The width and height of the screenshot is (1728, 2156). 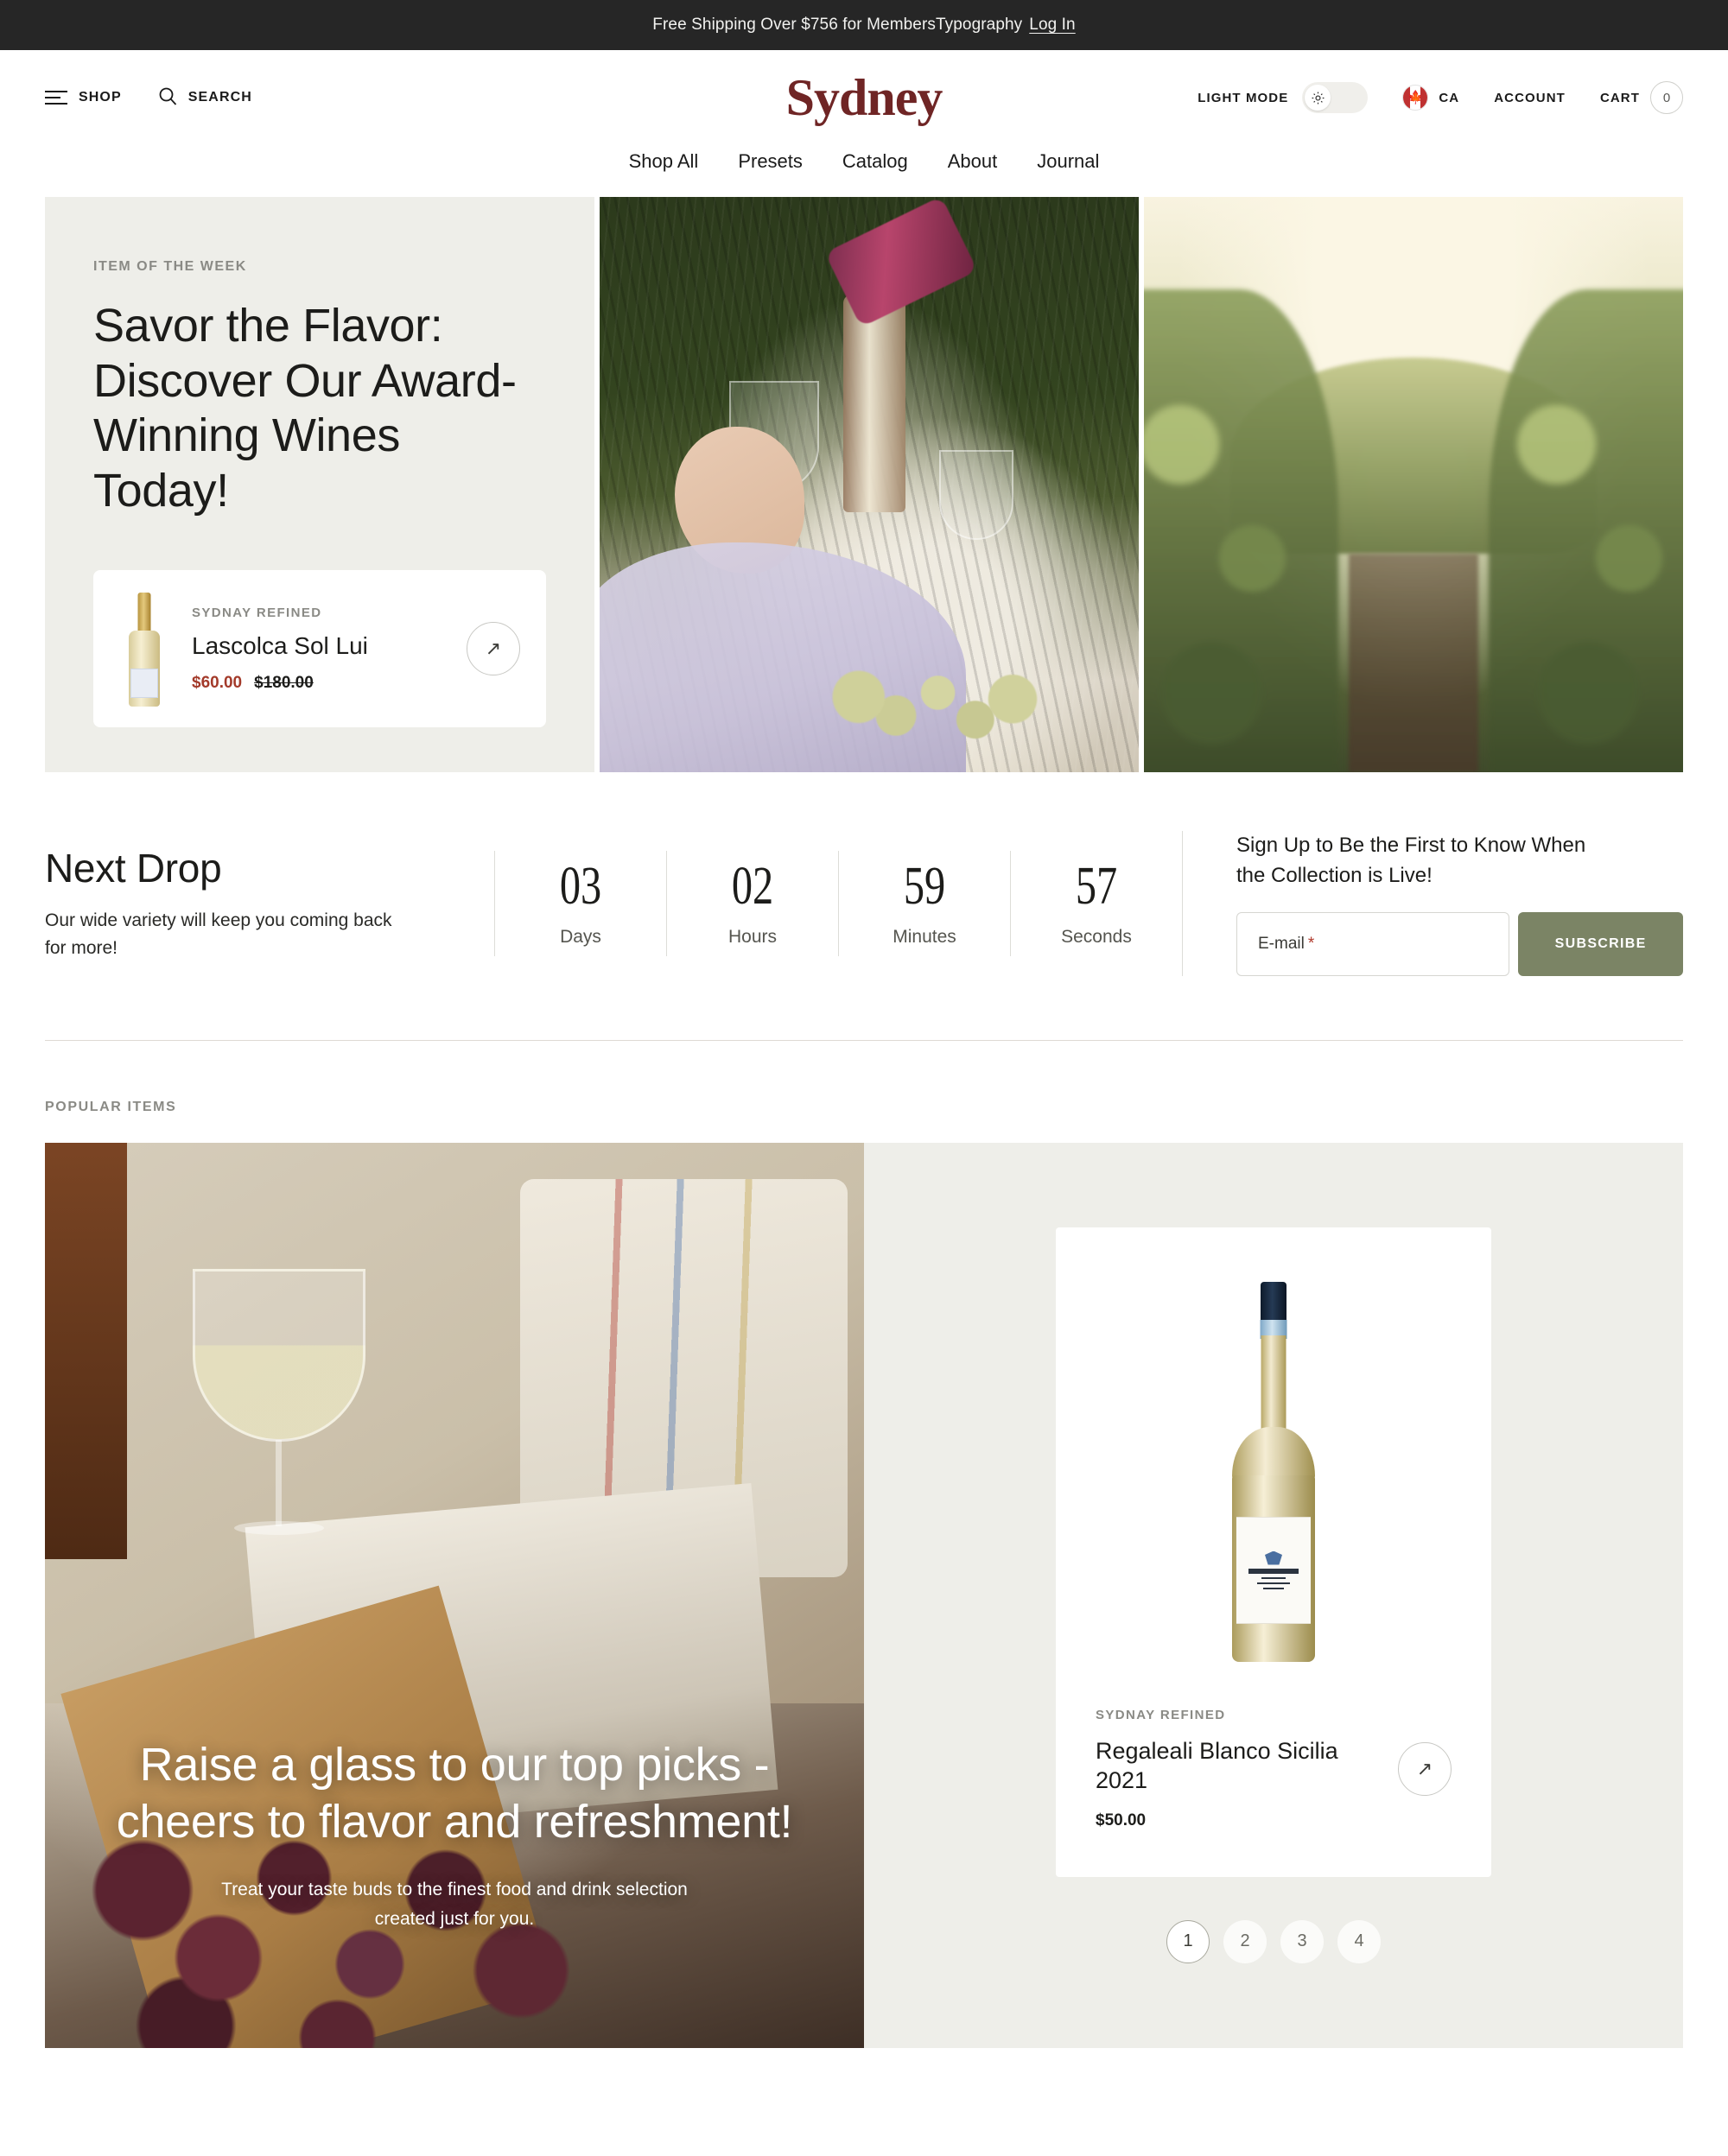 I want to click on product-pagination: 1 2 3 4, so click(x=1274, y=1941).